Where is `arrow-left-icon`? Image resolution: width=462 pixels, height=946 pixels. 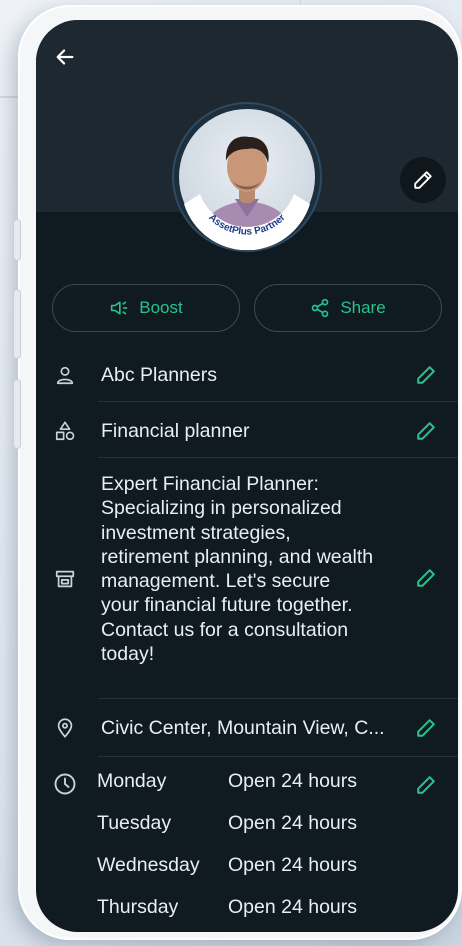 arrow-left-icon is located at coordinates (65, 57).